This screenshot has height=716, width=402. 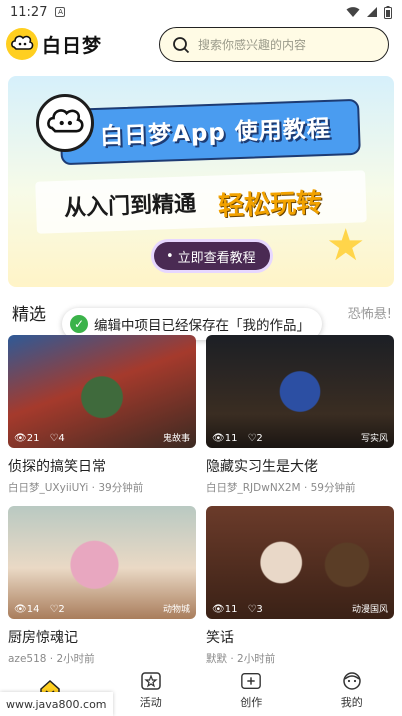 I want to click on search-bar, so click(x=274, y=44).